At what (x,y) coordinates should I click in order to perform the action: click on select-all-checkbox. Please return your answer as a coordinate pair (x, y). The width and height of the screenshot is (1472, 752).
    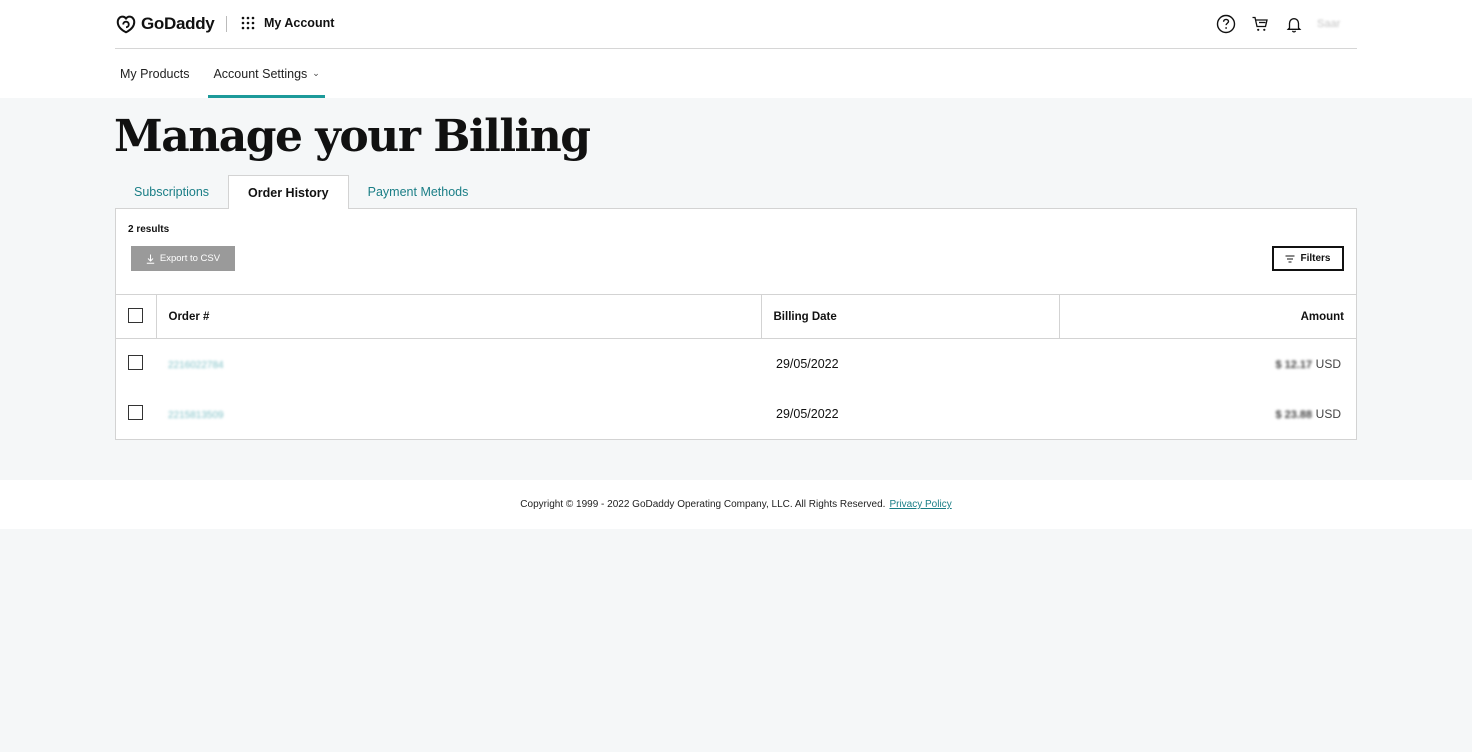
    Looking at the image, I should click on (135, 315).